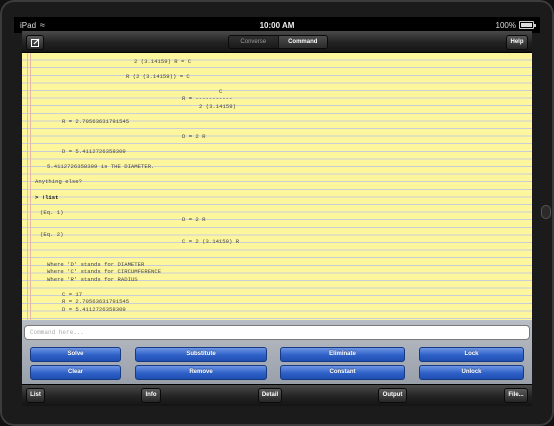  I want to click on note-line: > !list, so click(47, 197).